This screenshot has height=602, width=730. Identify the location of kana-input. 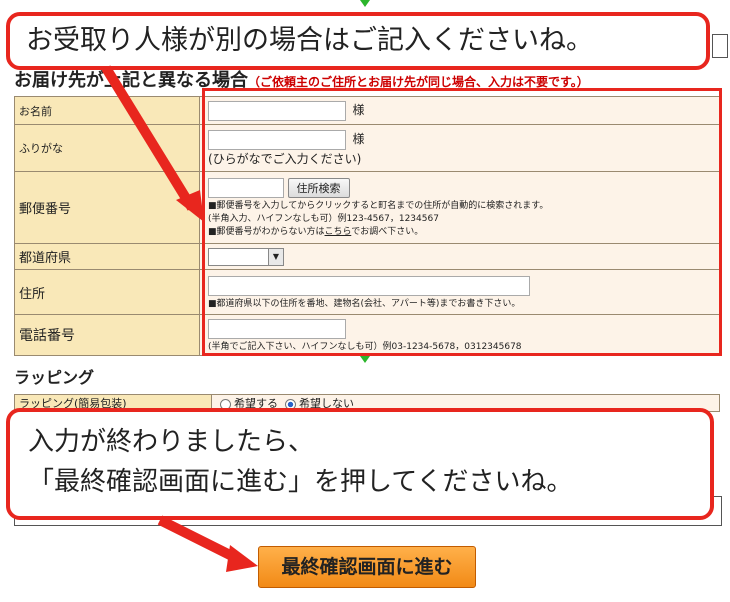
(277, 139).